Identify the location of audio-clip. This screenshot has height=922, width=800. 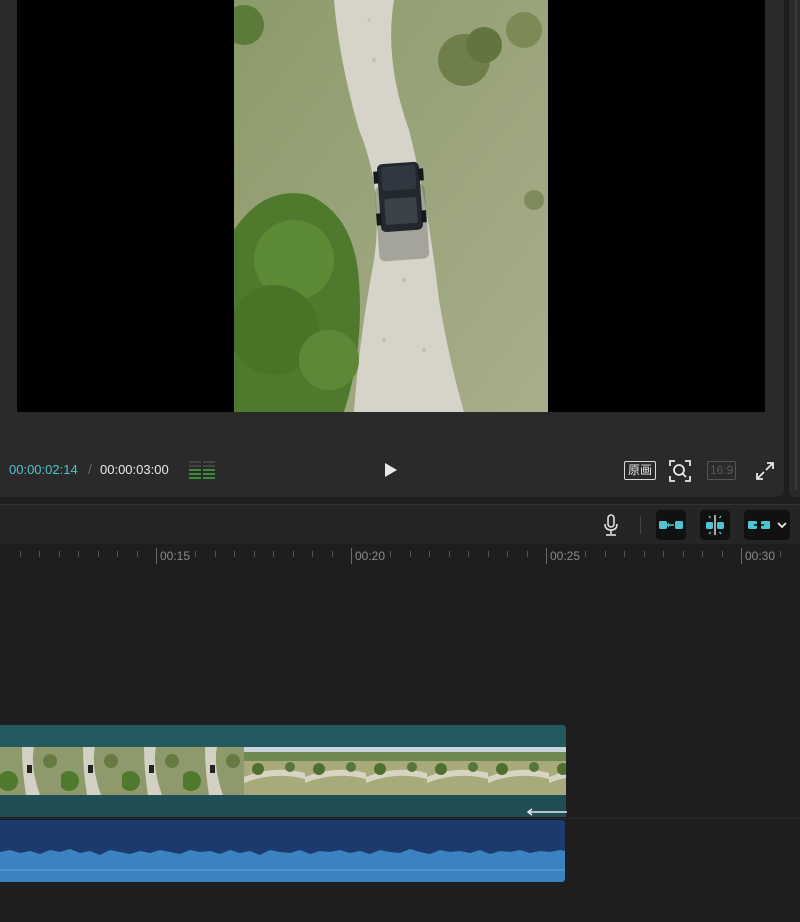
(282, 851).